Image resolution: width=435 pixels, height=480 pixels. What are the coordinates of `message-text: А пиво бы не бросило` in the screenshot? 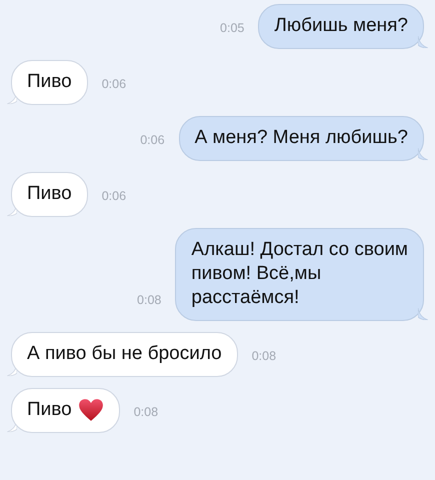 It's located at (124, 354).